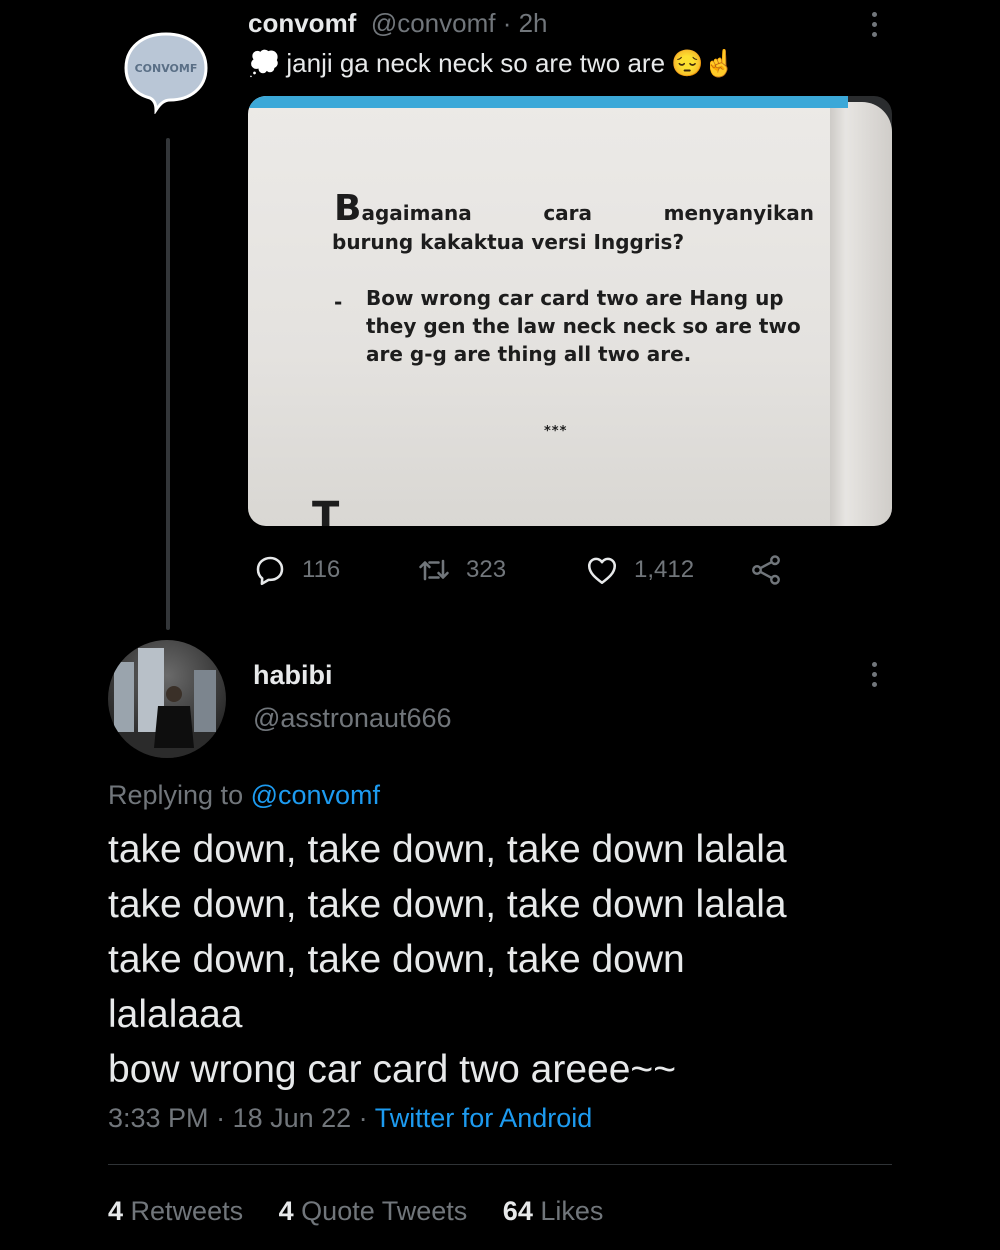 The image size is (1000, 1250). Describe the element at coordinates (158, 1118) in the screenshot. I see `tweet-time: 3:33 PM` at that location.